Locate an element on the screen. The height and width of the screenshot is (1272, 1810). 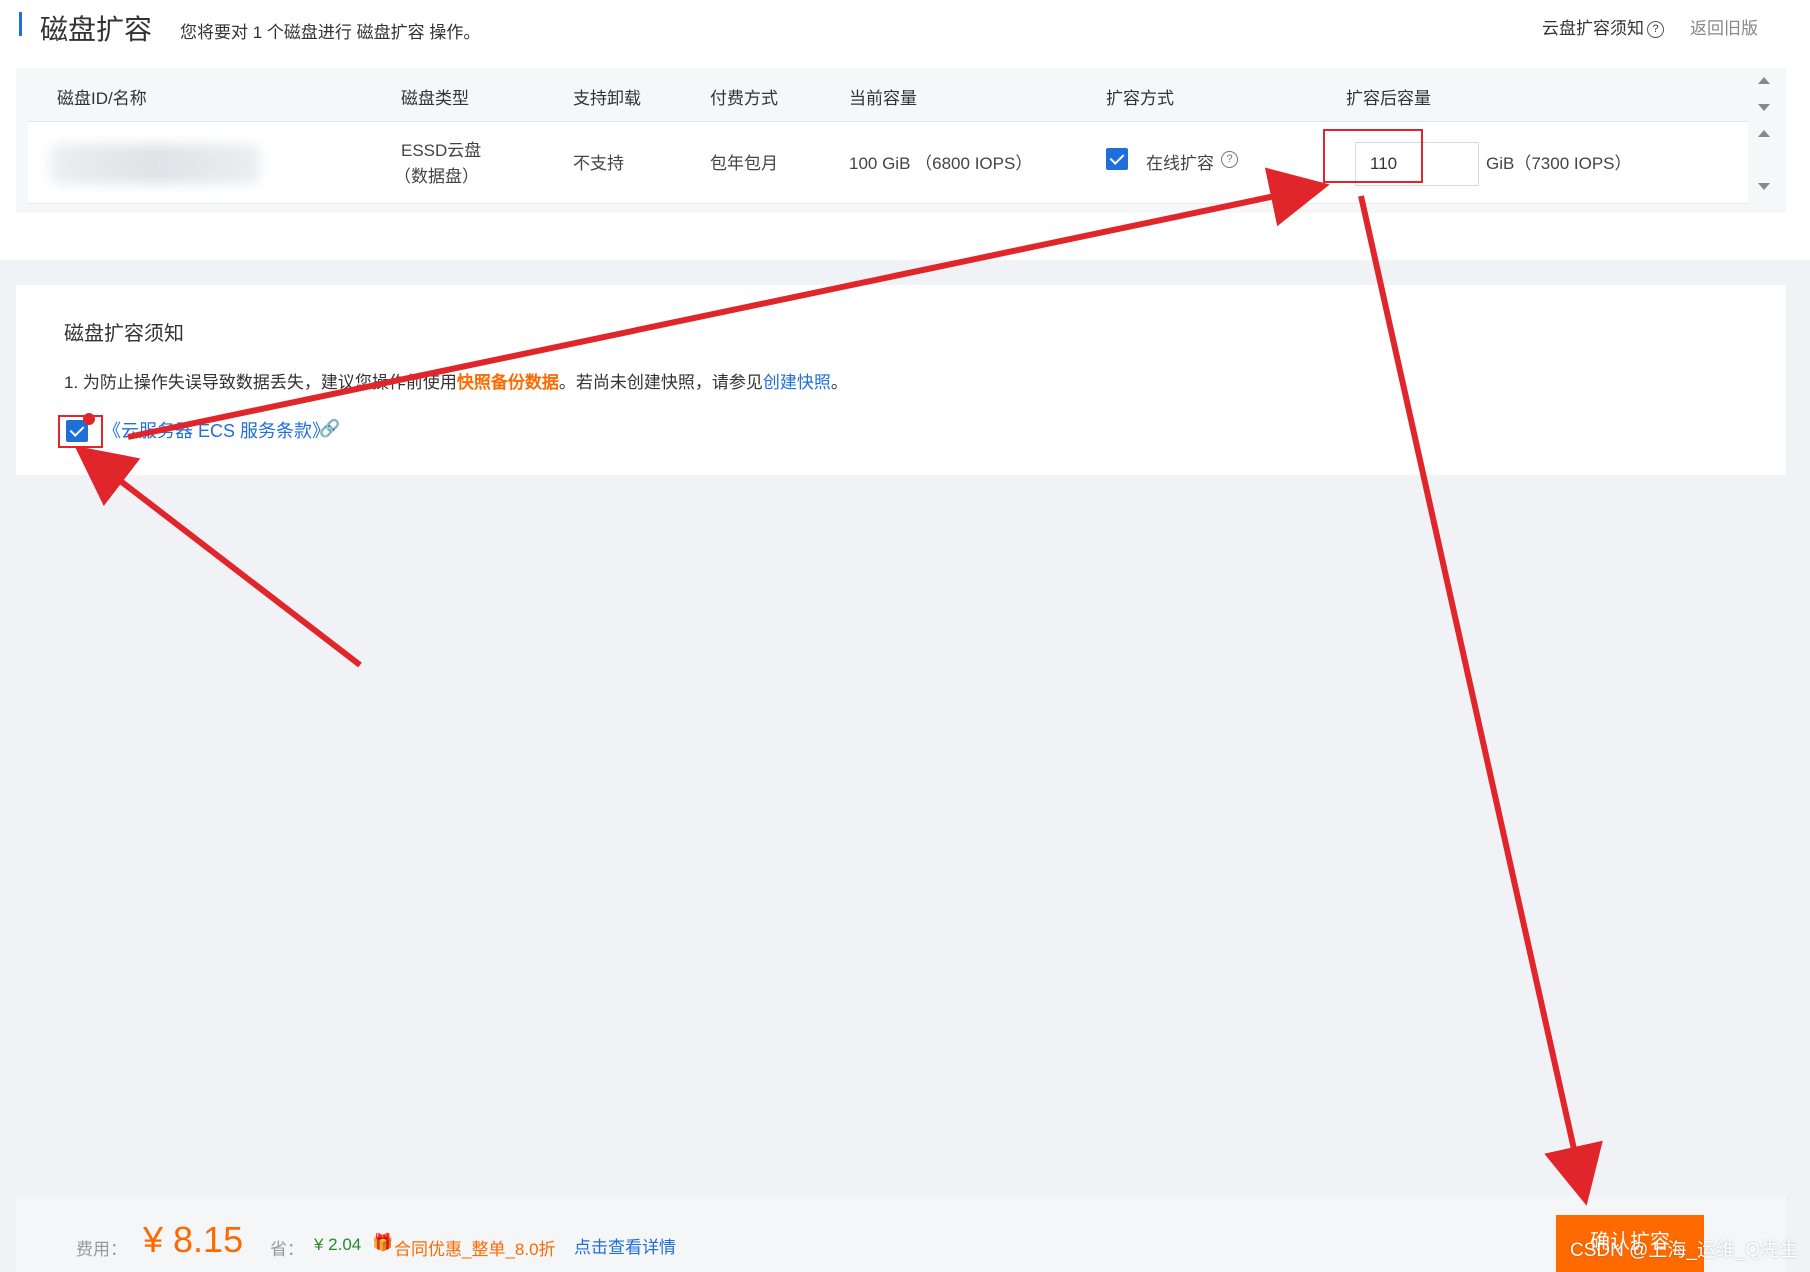
disk-type-line1: ESSD云盘 is located at coordinates (441, 150).